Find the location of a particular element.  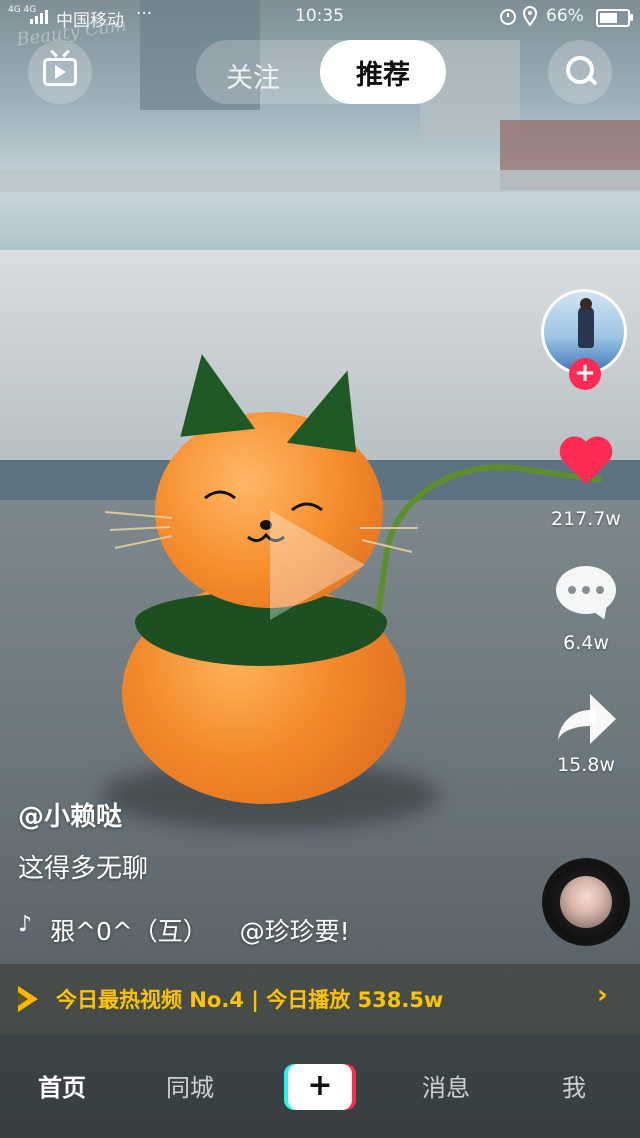

comment-count: 6.4w is located at coordinates (586, 643).